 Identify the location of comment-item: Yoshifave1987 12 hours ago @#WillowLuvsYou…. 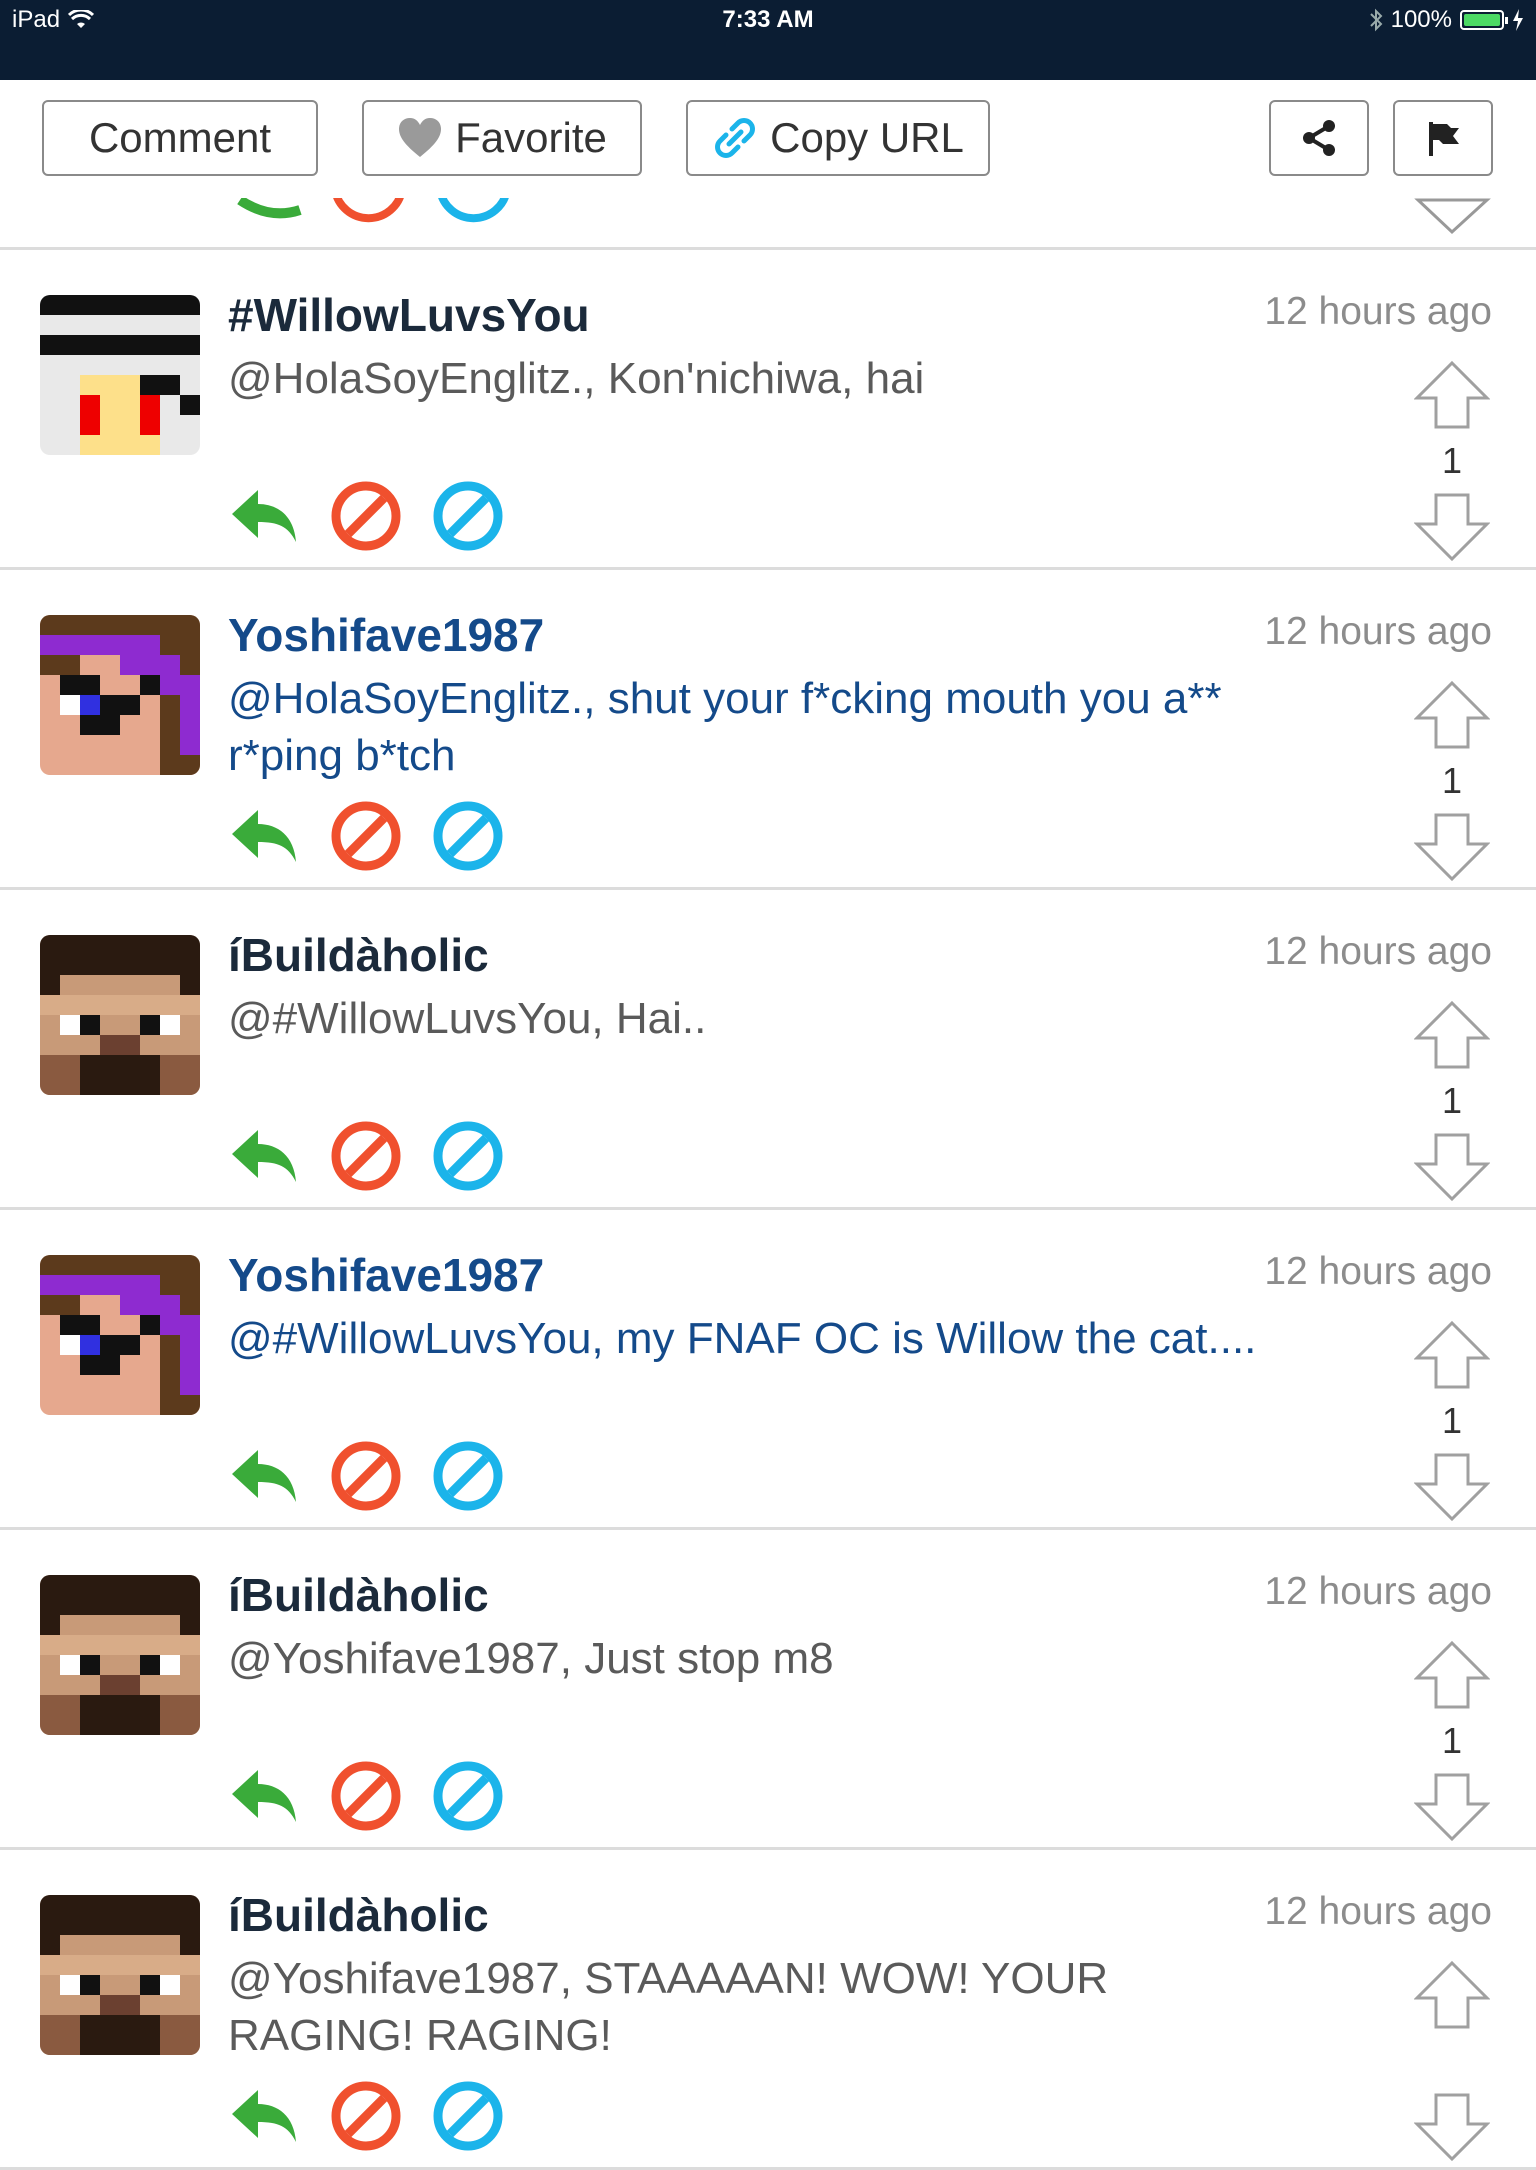
(768, 1368).